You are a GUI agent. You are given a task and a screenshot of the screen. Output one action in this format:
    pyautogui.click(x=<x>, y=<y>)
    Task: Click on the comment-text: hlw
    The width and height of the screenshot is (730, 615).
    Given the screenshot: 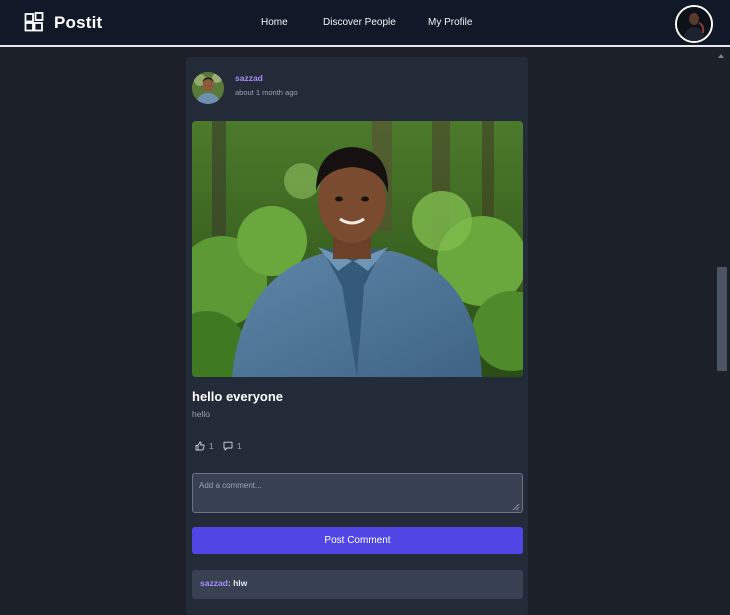 What is the action you would take?
    pyautogui.click(x=240, y=583)
    